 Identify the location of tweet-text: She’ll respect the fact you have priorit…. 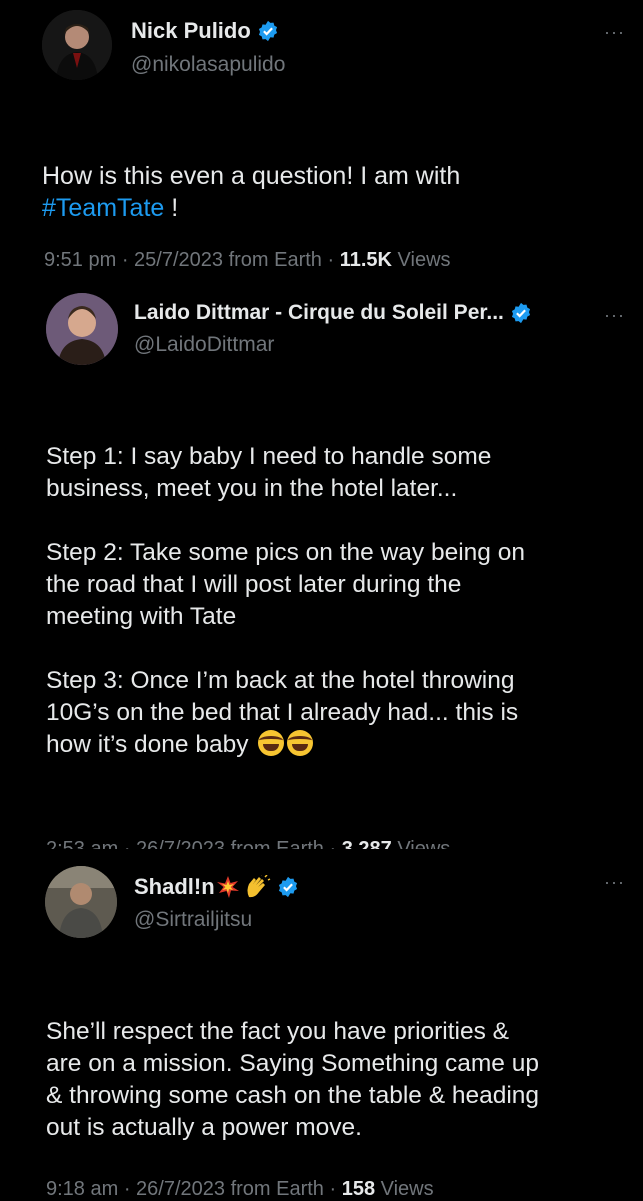
(293, 1079).